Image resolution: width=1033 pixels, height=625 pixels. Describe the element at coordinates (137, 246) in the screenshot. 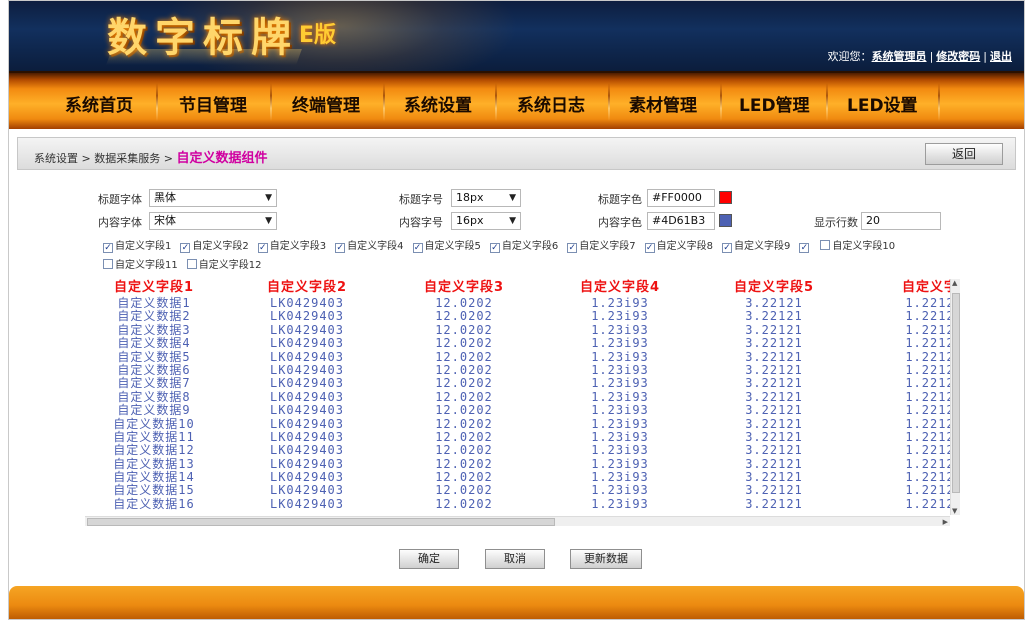

I see `field-checkbox-1: ✓ 自定义字段1` at that location.